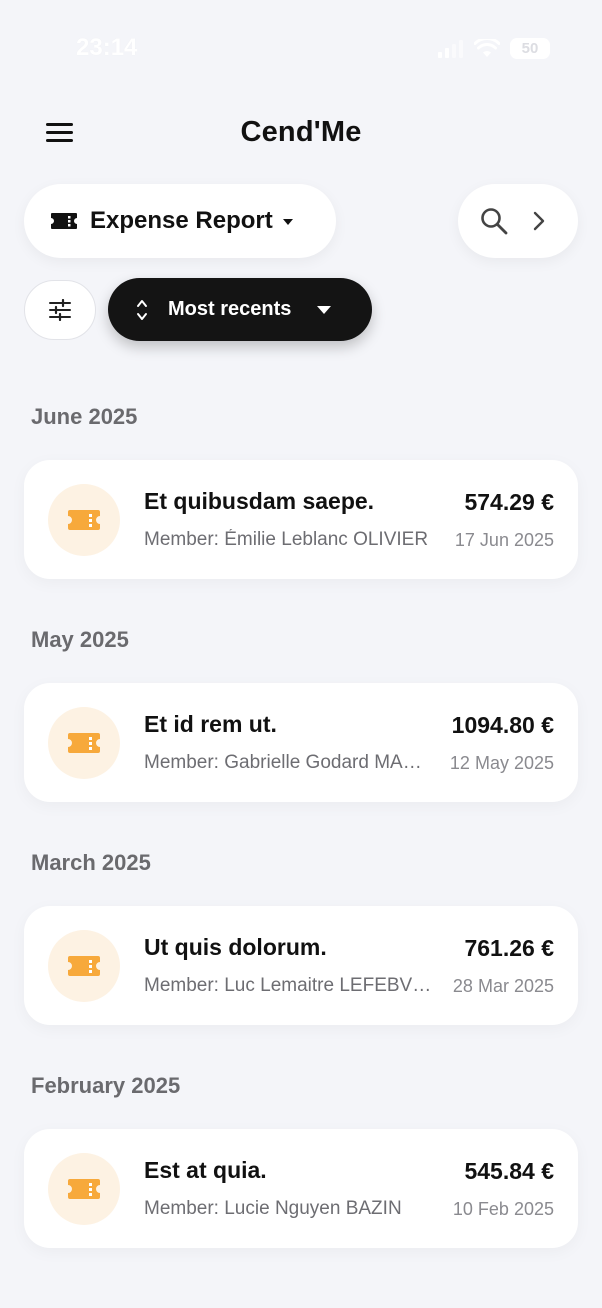 The width and height of the screenshot is (602, 1308). I want to click on wifi-icon, so click(487, 47).